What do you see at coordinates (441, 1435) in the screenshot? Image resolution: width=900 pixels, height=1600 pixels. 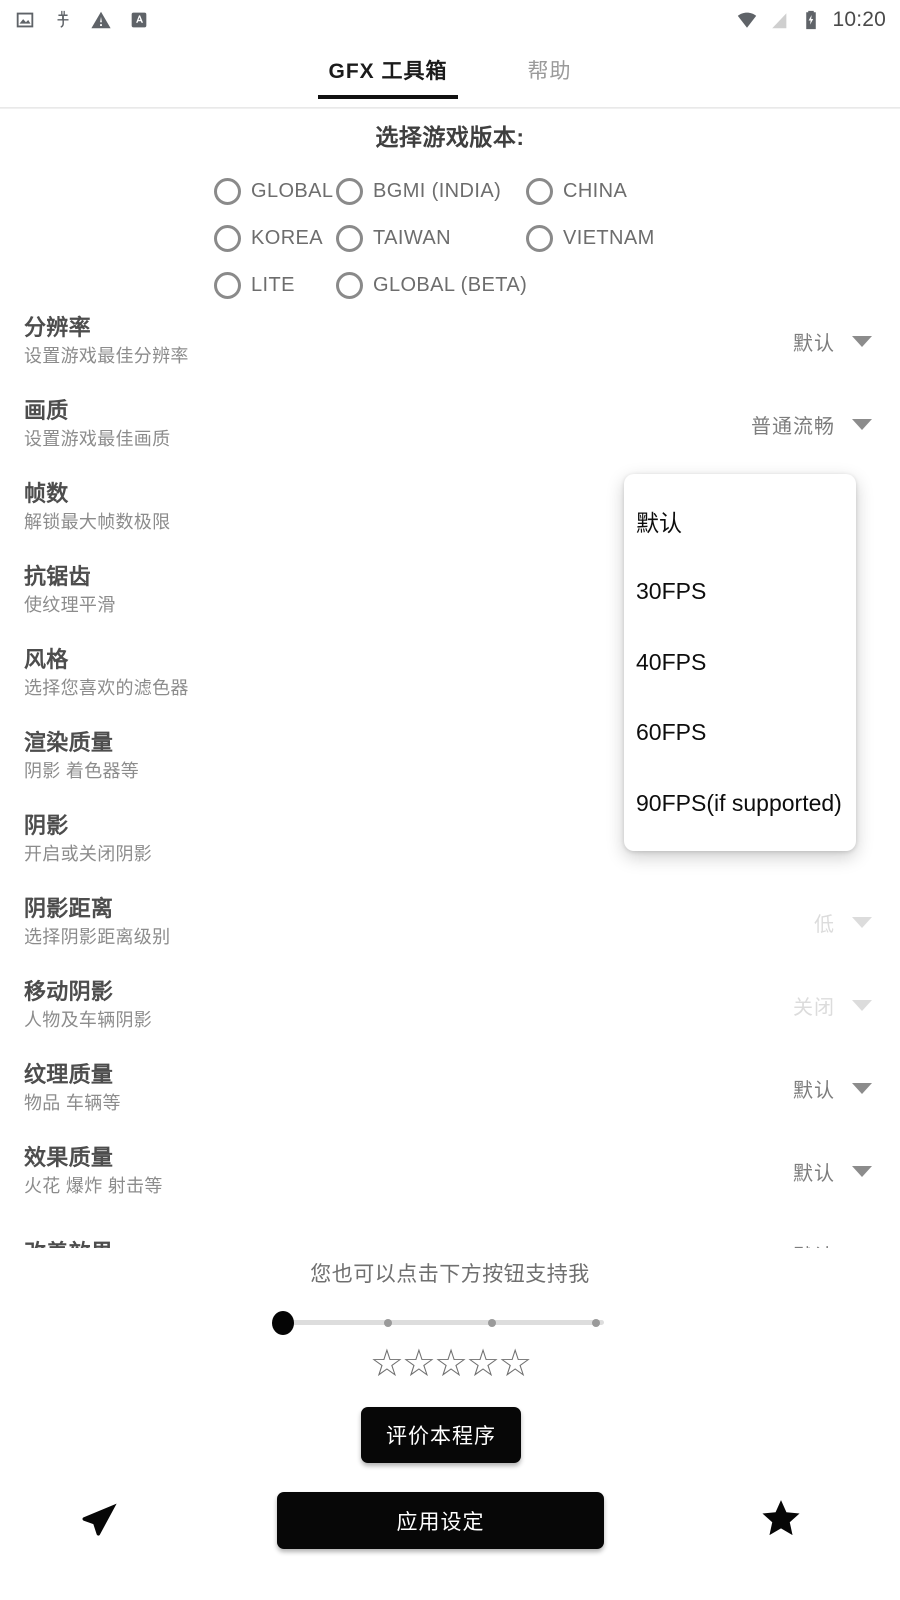 I see `rate-app-button: 评价本程序` at bounding box center [441, 1435].